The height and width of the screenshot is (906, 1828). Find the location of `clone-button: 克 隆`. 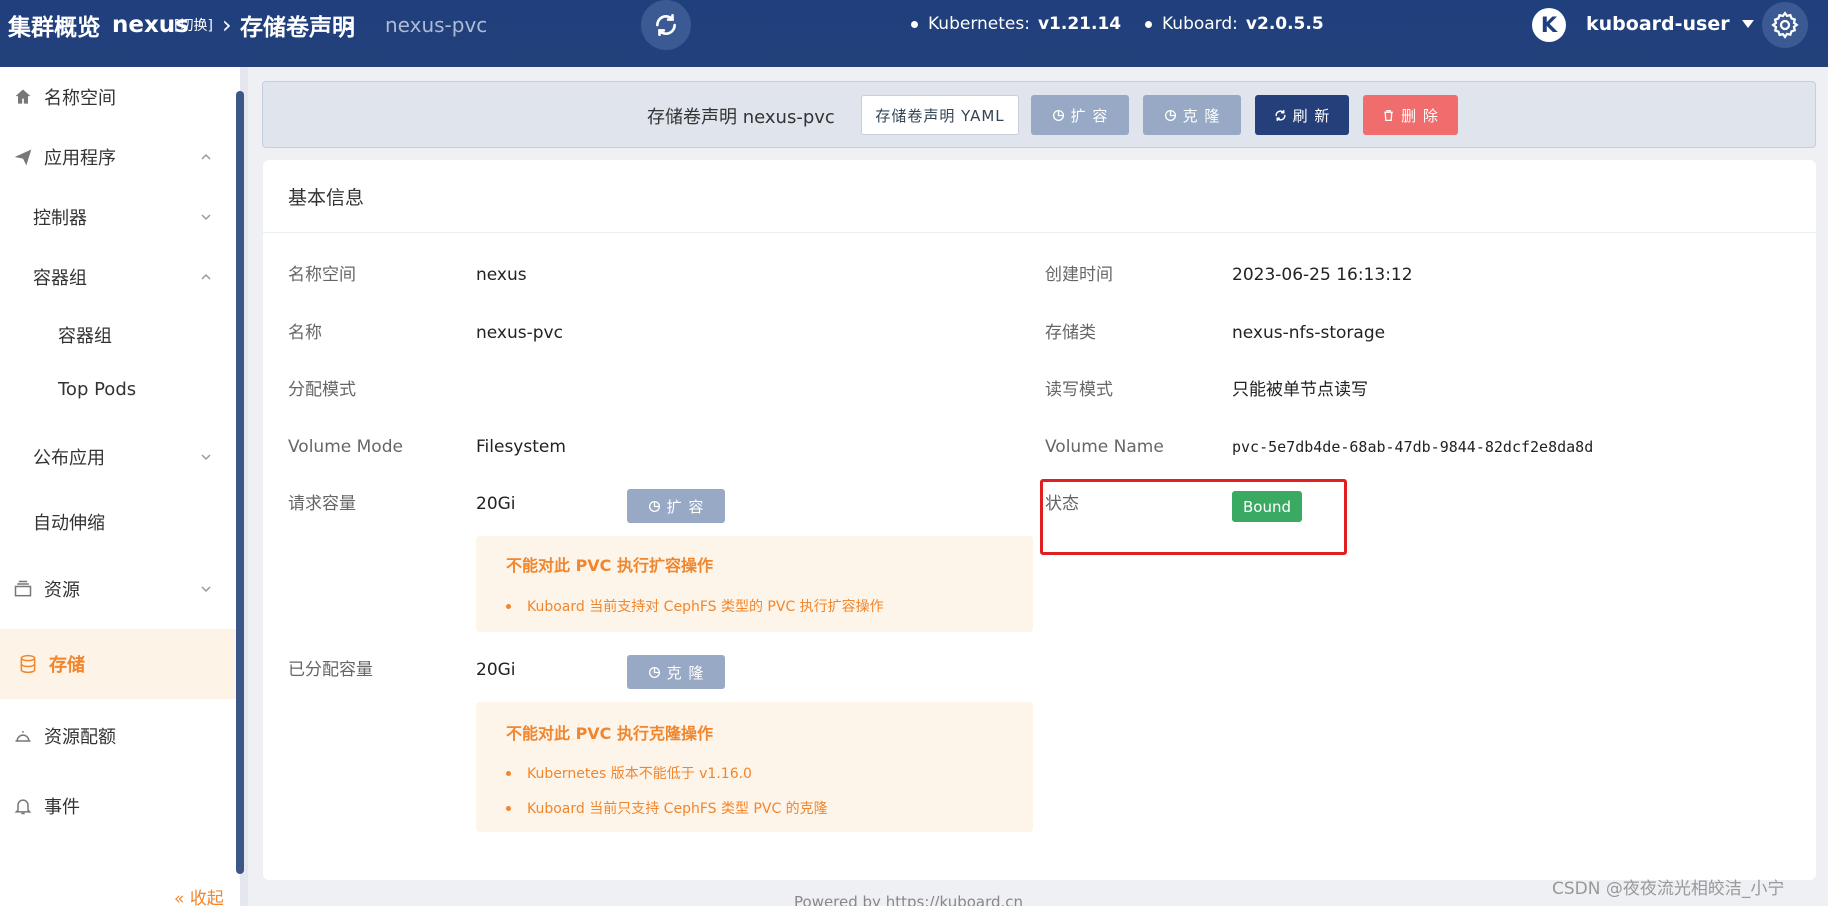

clone-button: 克 隆 is located at coordinates (1192, 115).